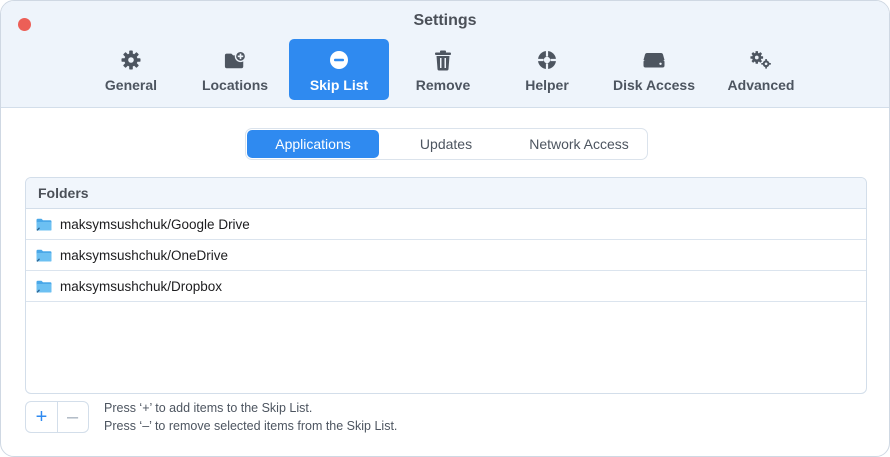  I want to click on gears-icon, so click(761, 60).